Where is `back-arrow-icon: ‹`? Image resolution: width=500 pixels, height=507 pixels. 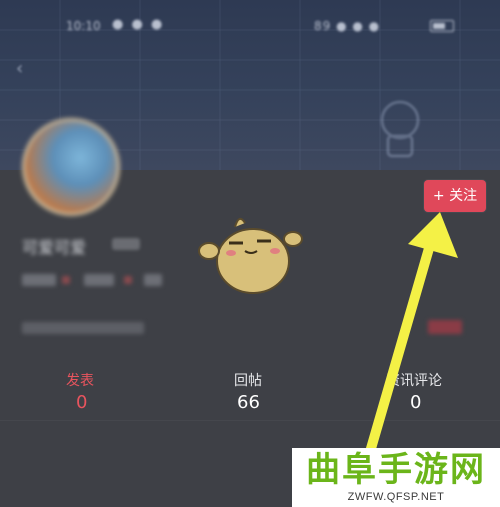
back-arrow-icon: ‹ is located at coordinates (26, 68).